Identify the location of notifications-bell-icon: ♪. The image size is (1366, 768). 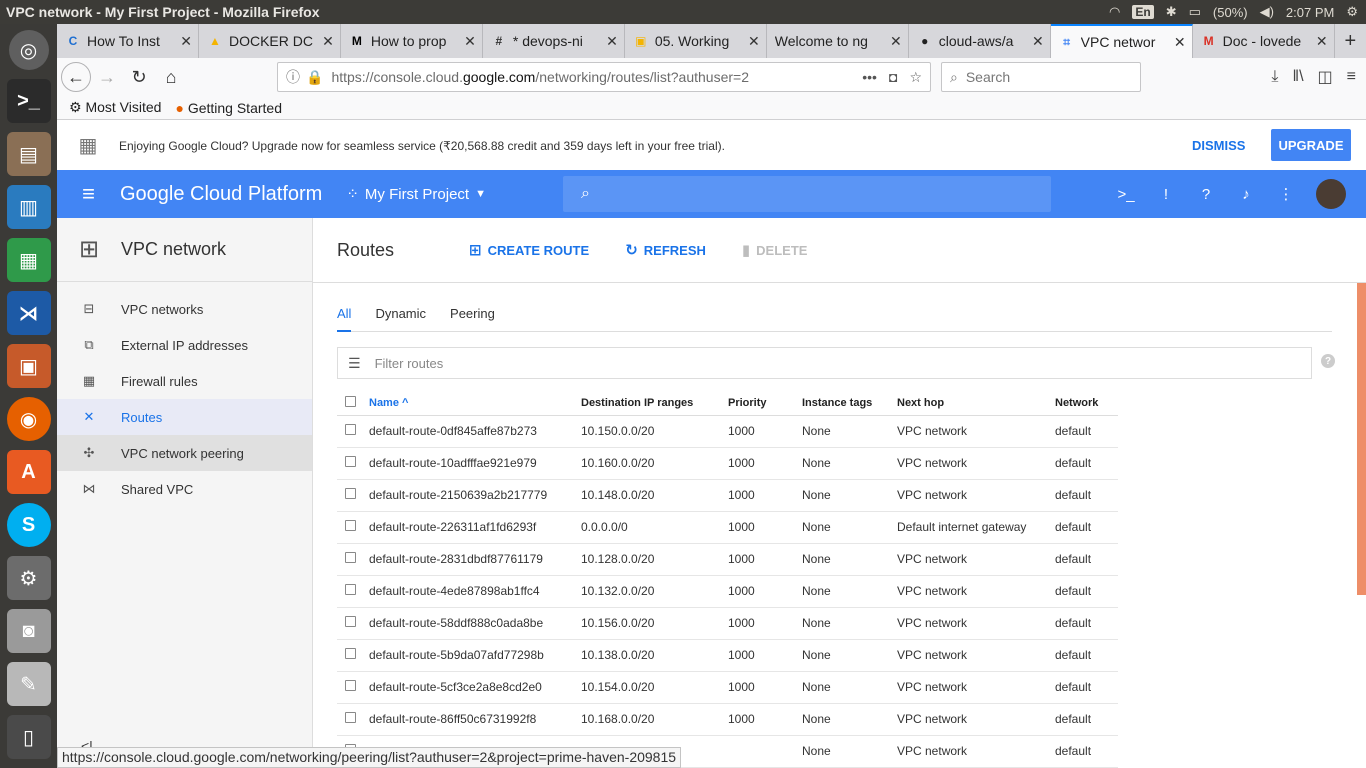
(1246, 194).